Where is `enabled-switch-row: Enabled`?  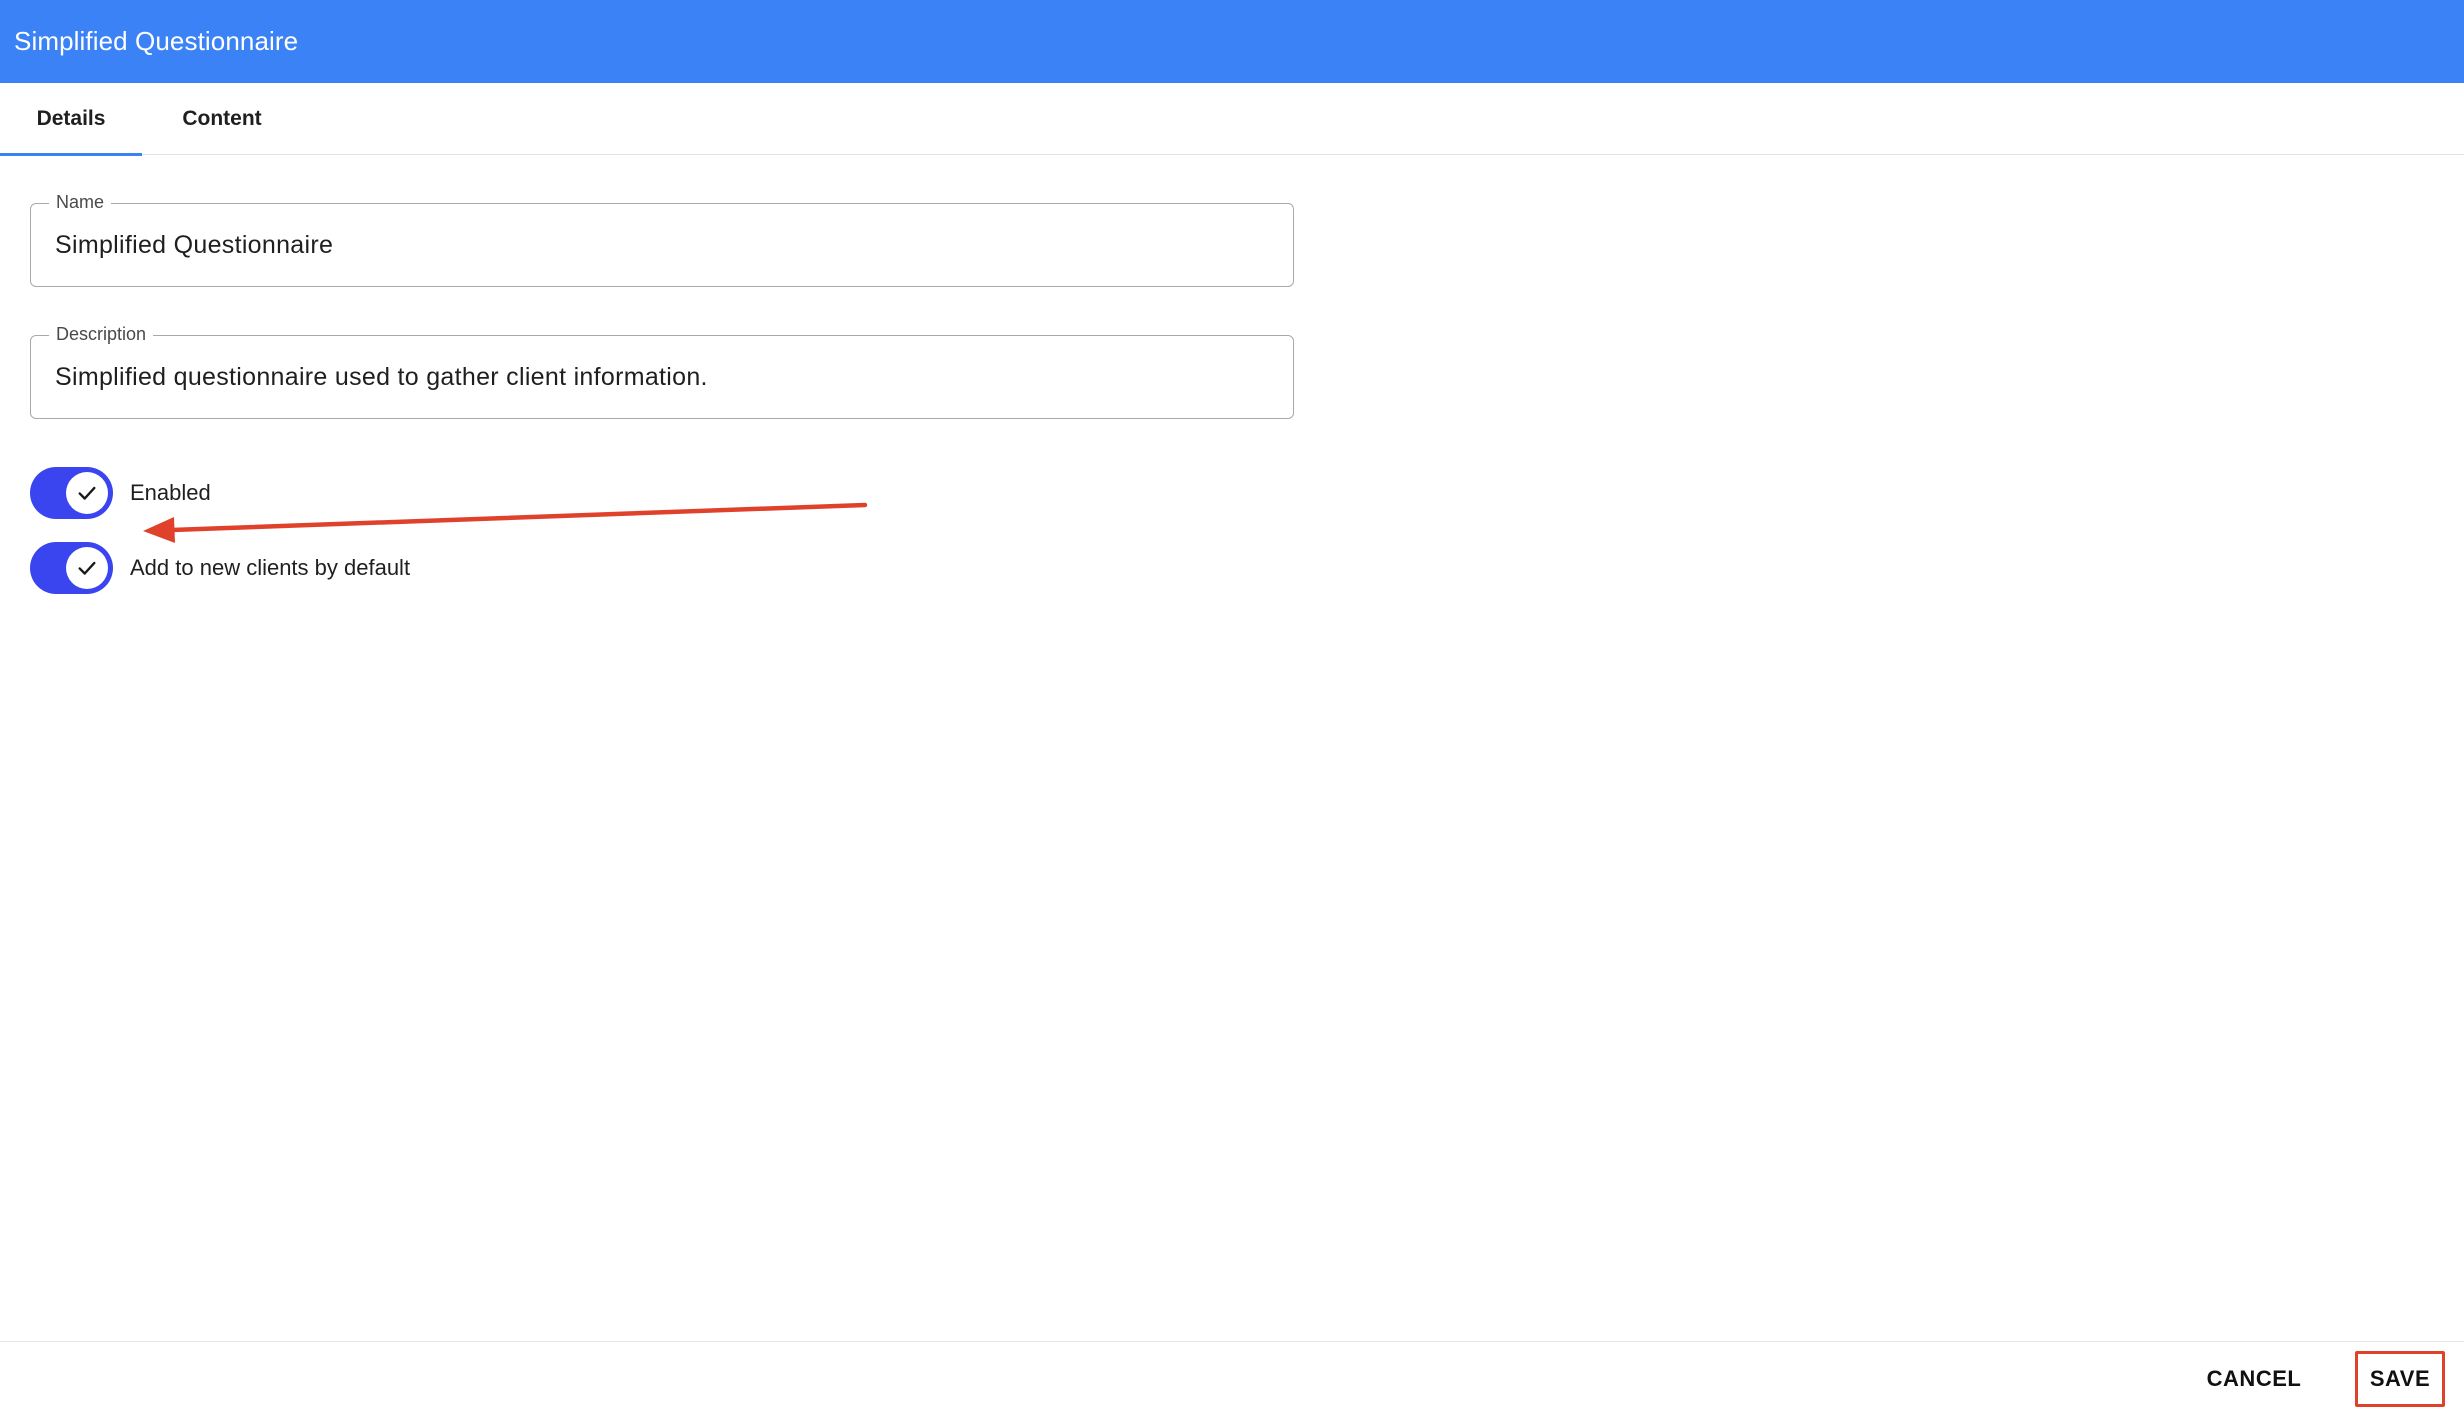
enabled-switch-row: Enabled is located at coordinates (120, 493).